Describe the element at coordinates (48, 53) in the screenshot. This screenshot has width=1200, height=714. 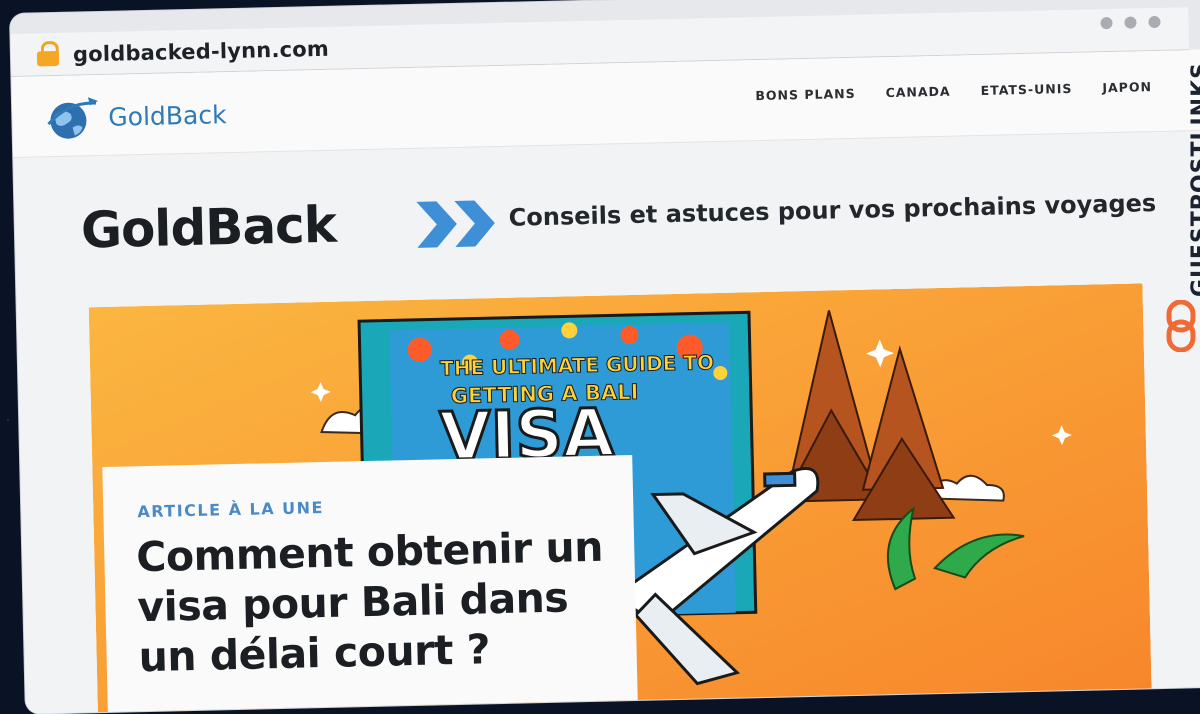
I see `lock-icon` at that location.